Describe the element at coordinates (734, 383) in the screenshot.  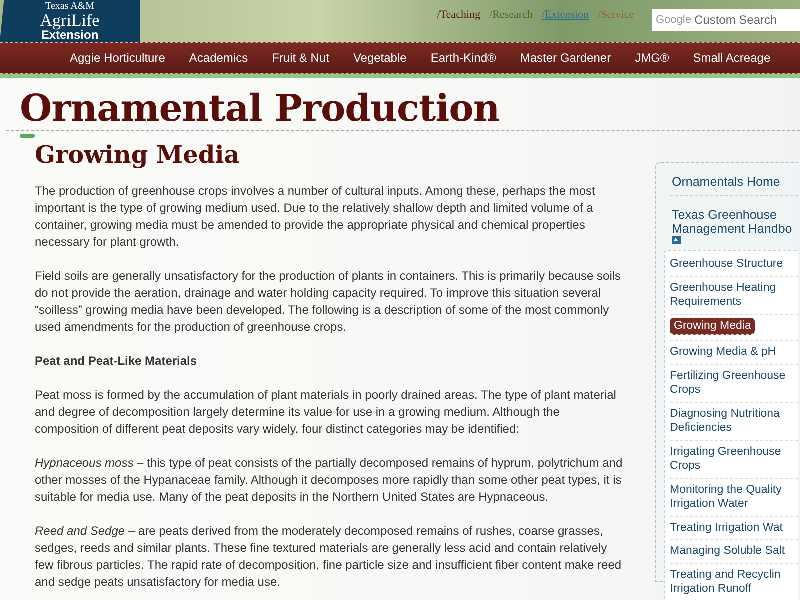
I see `submenu-link: Fertilizing Greenhouse Crops` at that location.